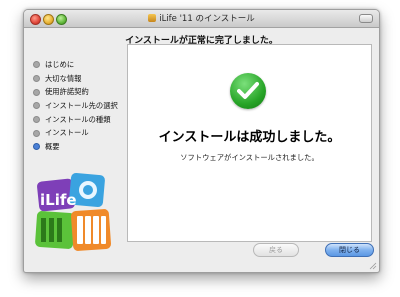 This screenshot has width=400, height=297. What do you see at coordinates (83, 147) in the screenshot?
I see `step-item-active: 概要` at bounding box center [83, 147].